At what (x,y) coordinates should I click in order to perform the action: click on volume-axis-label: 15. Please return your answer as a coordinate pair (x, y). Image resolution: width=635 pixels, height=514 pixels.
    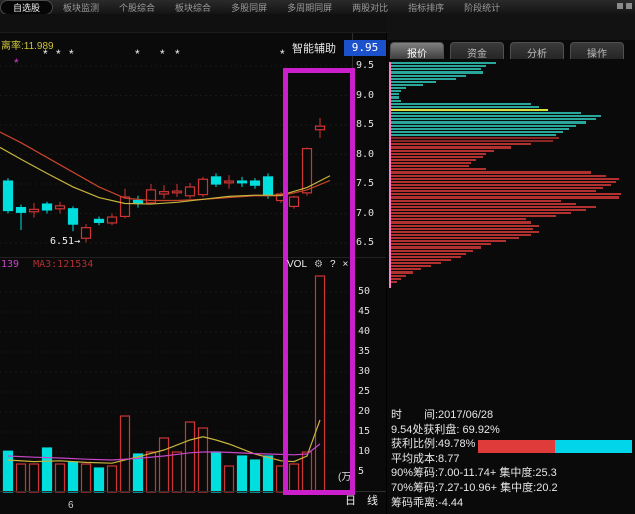
    Looking at the image, I should click on (364, 431).